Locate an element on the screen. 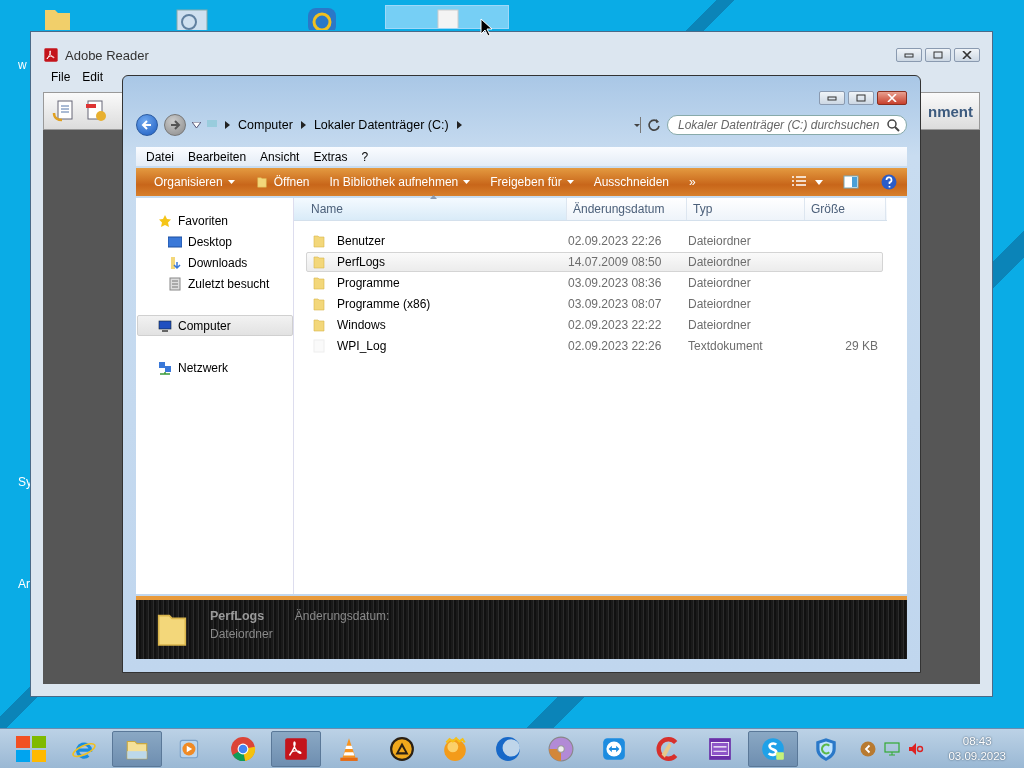  windows-logo-icon is located at coordinates (31, 748).